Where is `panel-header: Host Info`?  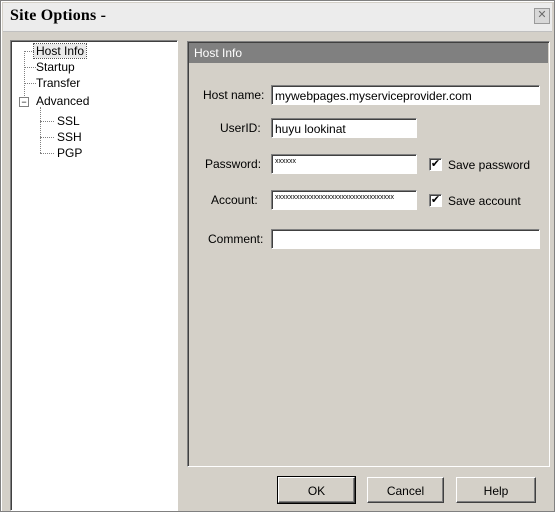
panel-header: Host Info is located at coordinates (368, 53).